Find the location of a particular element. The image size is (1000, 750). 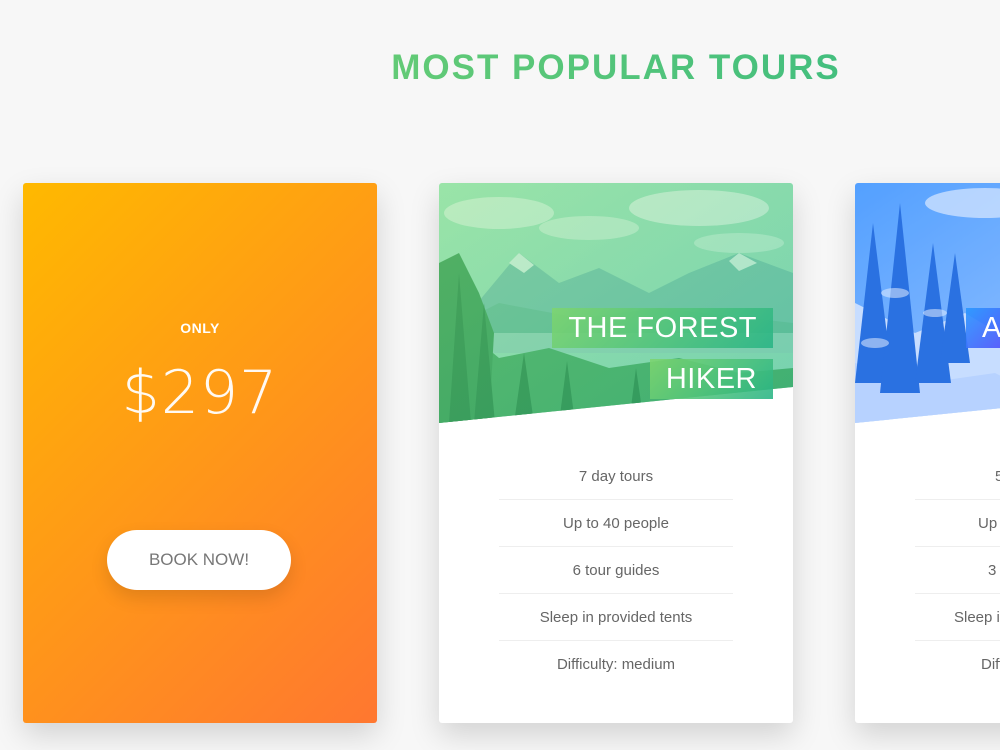

detail-item: 6 tour guides is located at coordinates (616, 570).